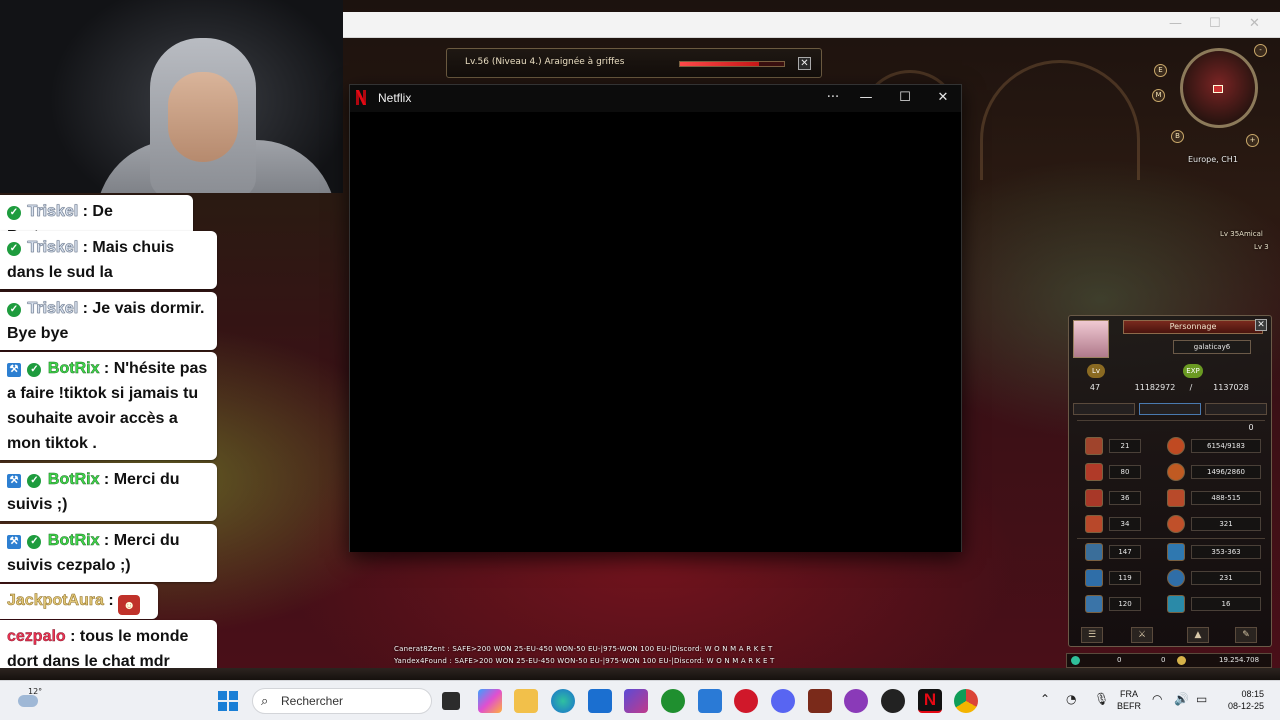 The width and height of the screenshot is (1280, 720). I want to click on vit-stat-icon, so click(1094, 446).